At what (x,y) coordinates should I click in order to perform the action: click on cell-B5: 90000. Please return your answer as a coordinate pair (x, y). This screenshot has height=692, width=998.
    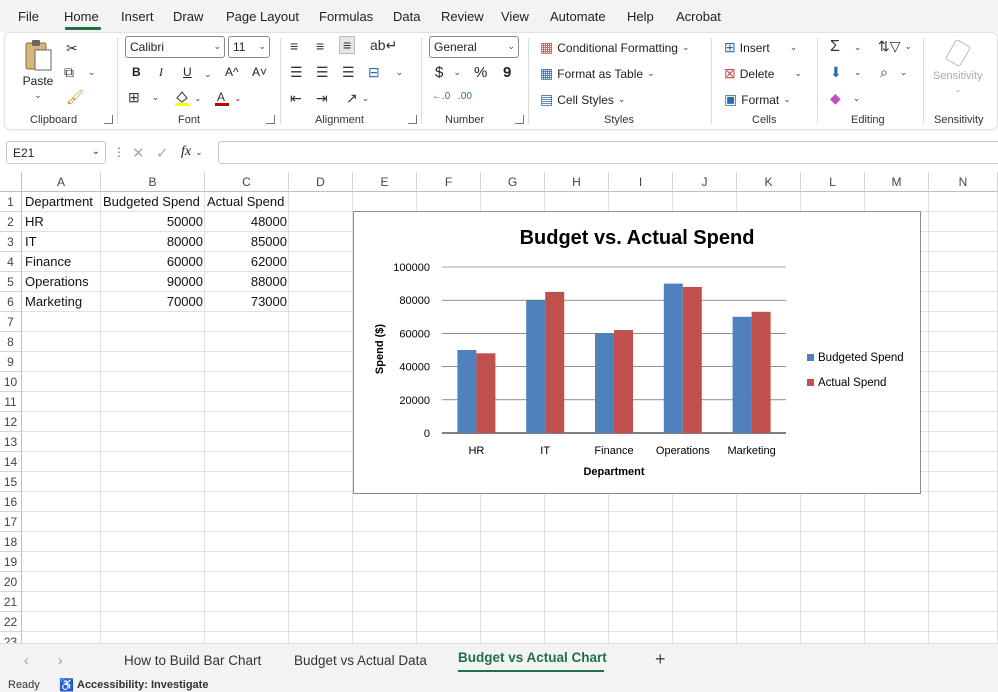
    Looking at the image, I should click on (153, 282).